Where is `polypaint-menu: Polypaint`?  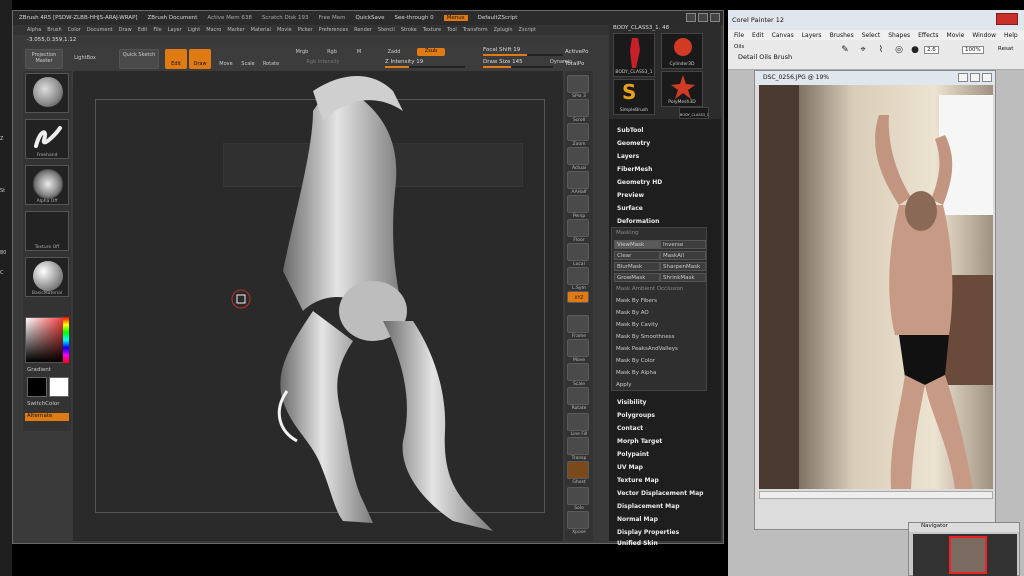
polypaint-menu: Polypaint is located at coordinates (633, 454).